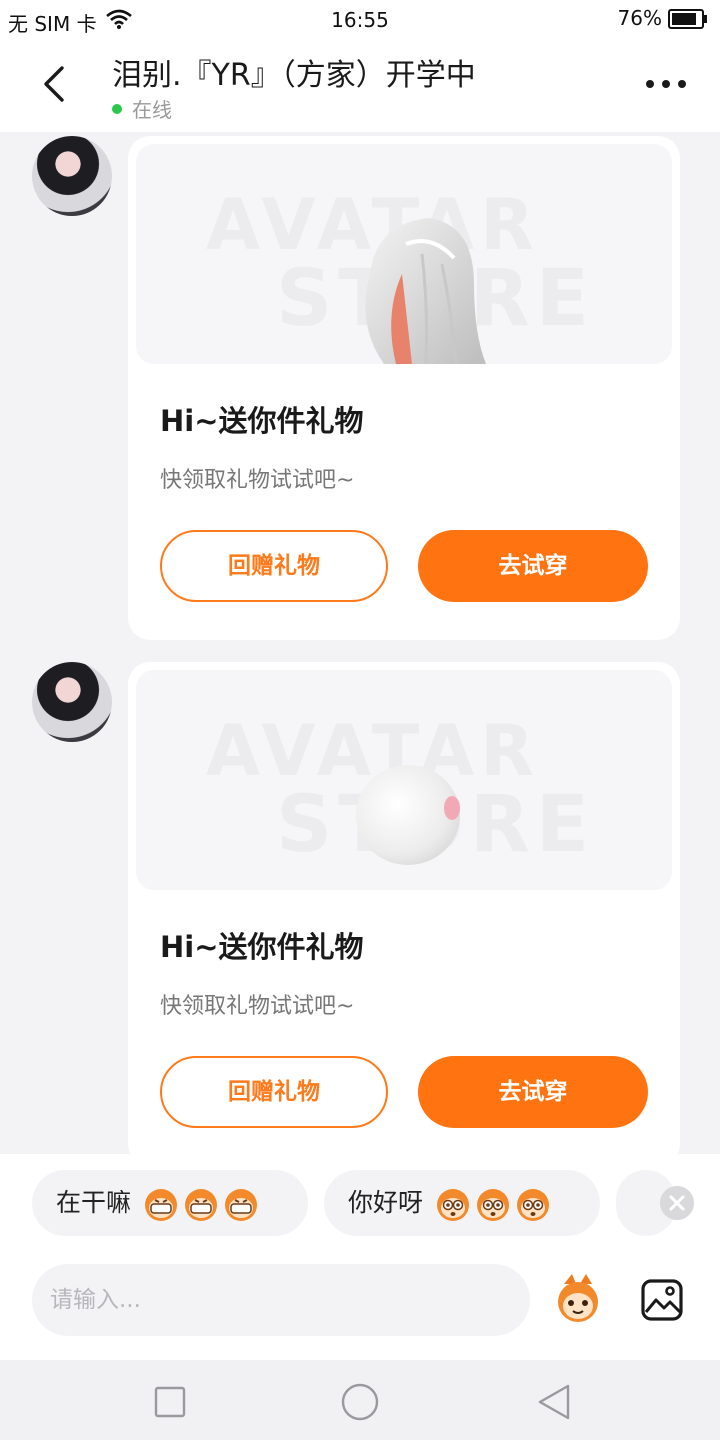  What do you see at coordinates (294, 75) in the screenshot?
I see `chat-title: 泪别.『YR』（方家）开学中` at bounding box center [294, 75].